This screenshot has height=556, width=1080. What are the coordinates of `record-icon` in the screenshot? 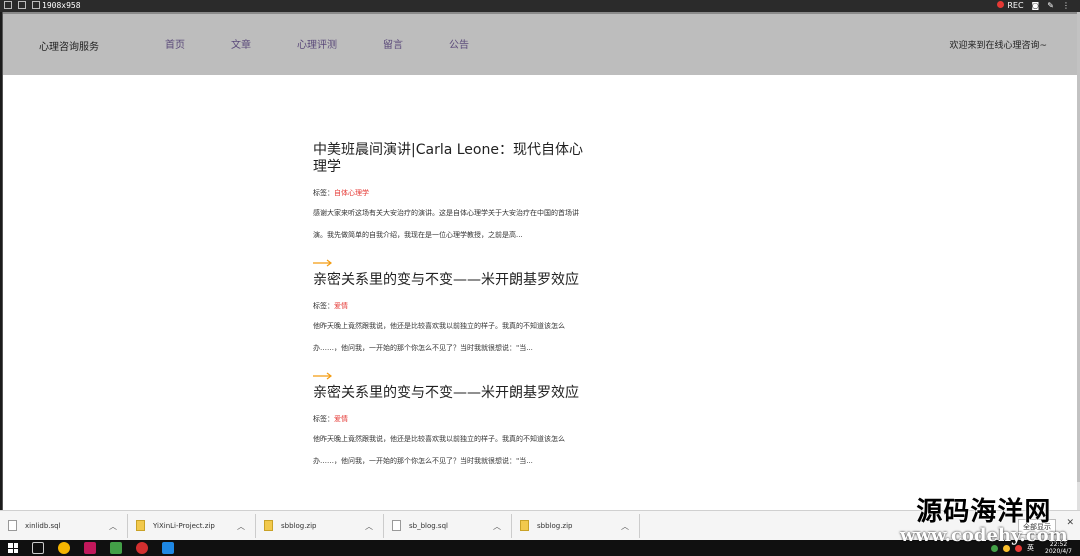 It's located at (1001, 4).